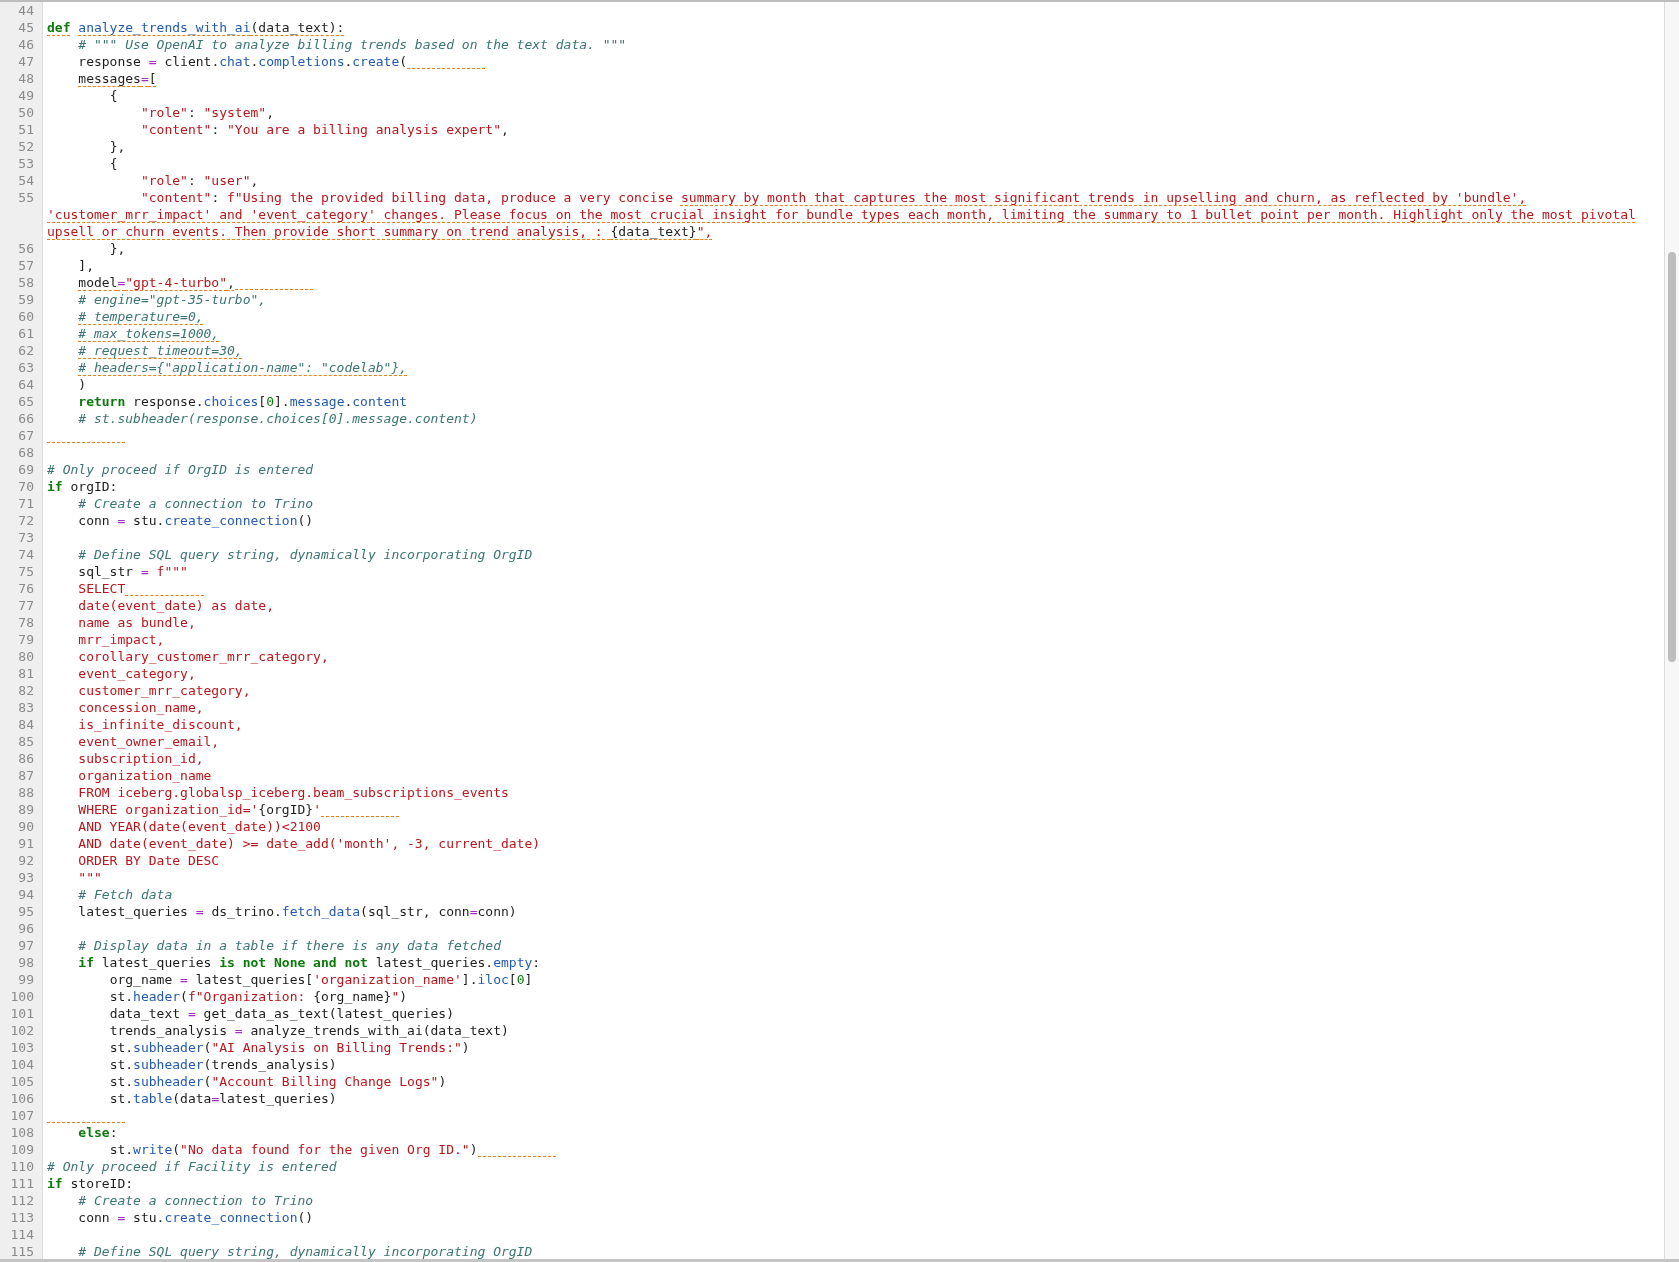  Describe the element at coordinates (352, 44) in the screenshot. I see `code-line: # """ Use OpenAI to analyze billing trends based on the text data. """` at that location.